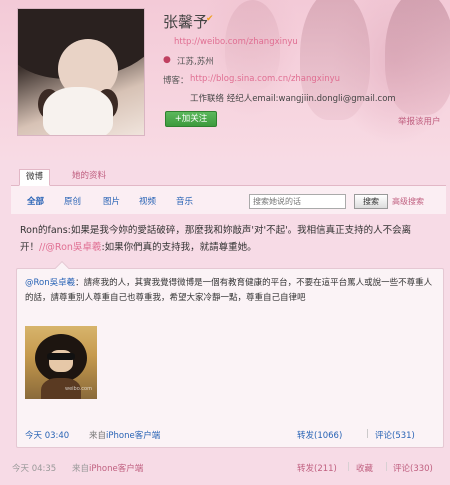 This screenshot has height=485, width=450. Describe the element at coordinates (133, 436) in the screenshot. I see `quoted-source-link: iPhone客户端` at that location.